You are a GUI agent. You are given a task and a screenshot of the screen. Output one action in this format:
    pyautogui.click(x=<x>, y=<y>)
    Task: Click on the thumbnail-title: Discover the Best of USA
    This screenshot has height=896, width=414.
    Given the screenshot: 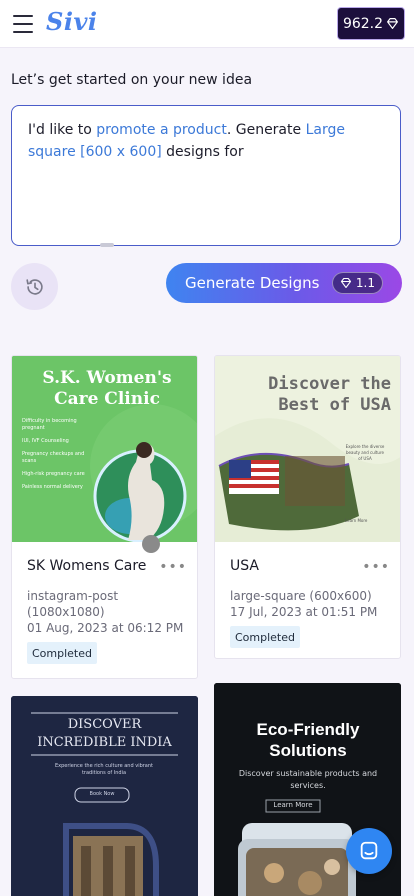 What is the action you would take?
    pyautogui.click(x=329, y=394)
    